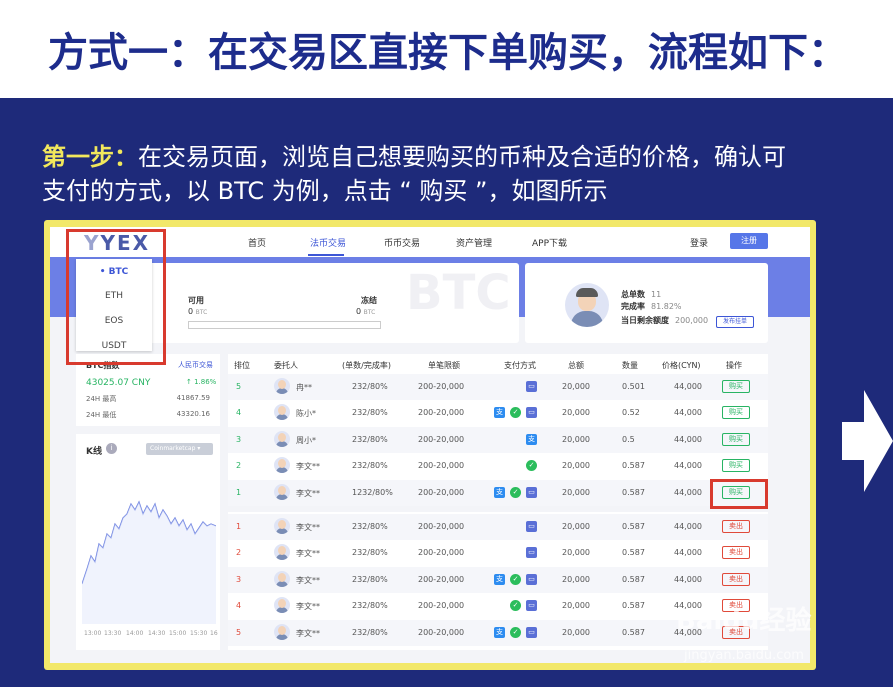  Describe the element at coordinates (257, 242) in the screenshot. I see `nav-home: 首页` at that location.